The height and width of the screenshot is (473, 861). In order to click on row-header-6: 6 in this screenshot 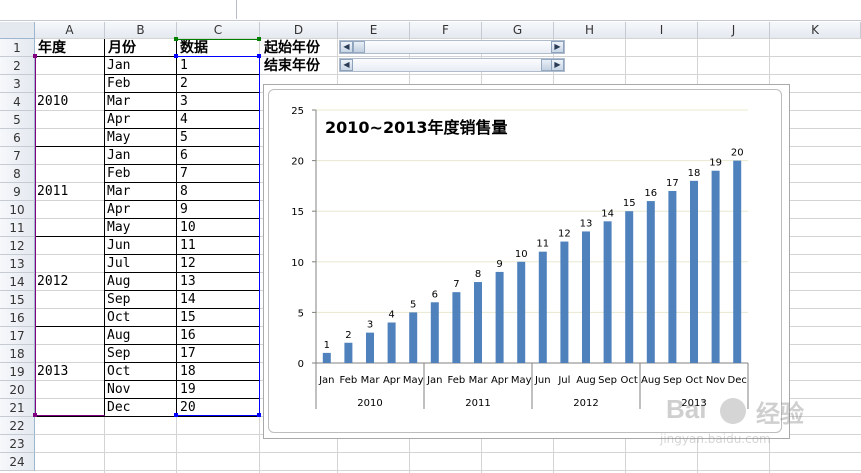, I will do `click(17, 138)`.